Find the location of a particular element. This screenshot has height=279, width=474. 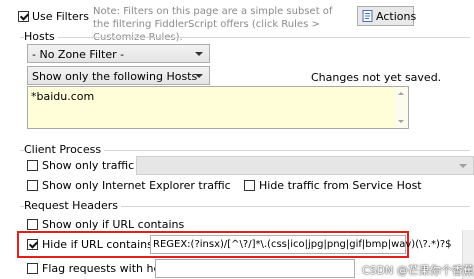

watermark: CSDN @芒果你个香蕉 is located at coordinates (418, 270).